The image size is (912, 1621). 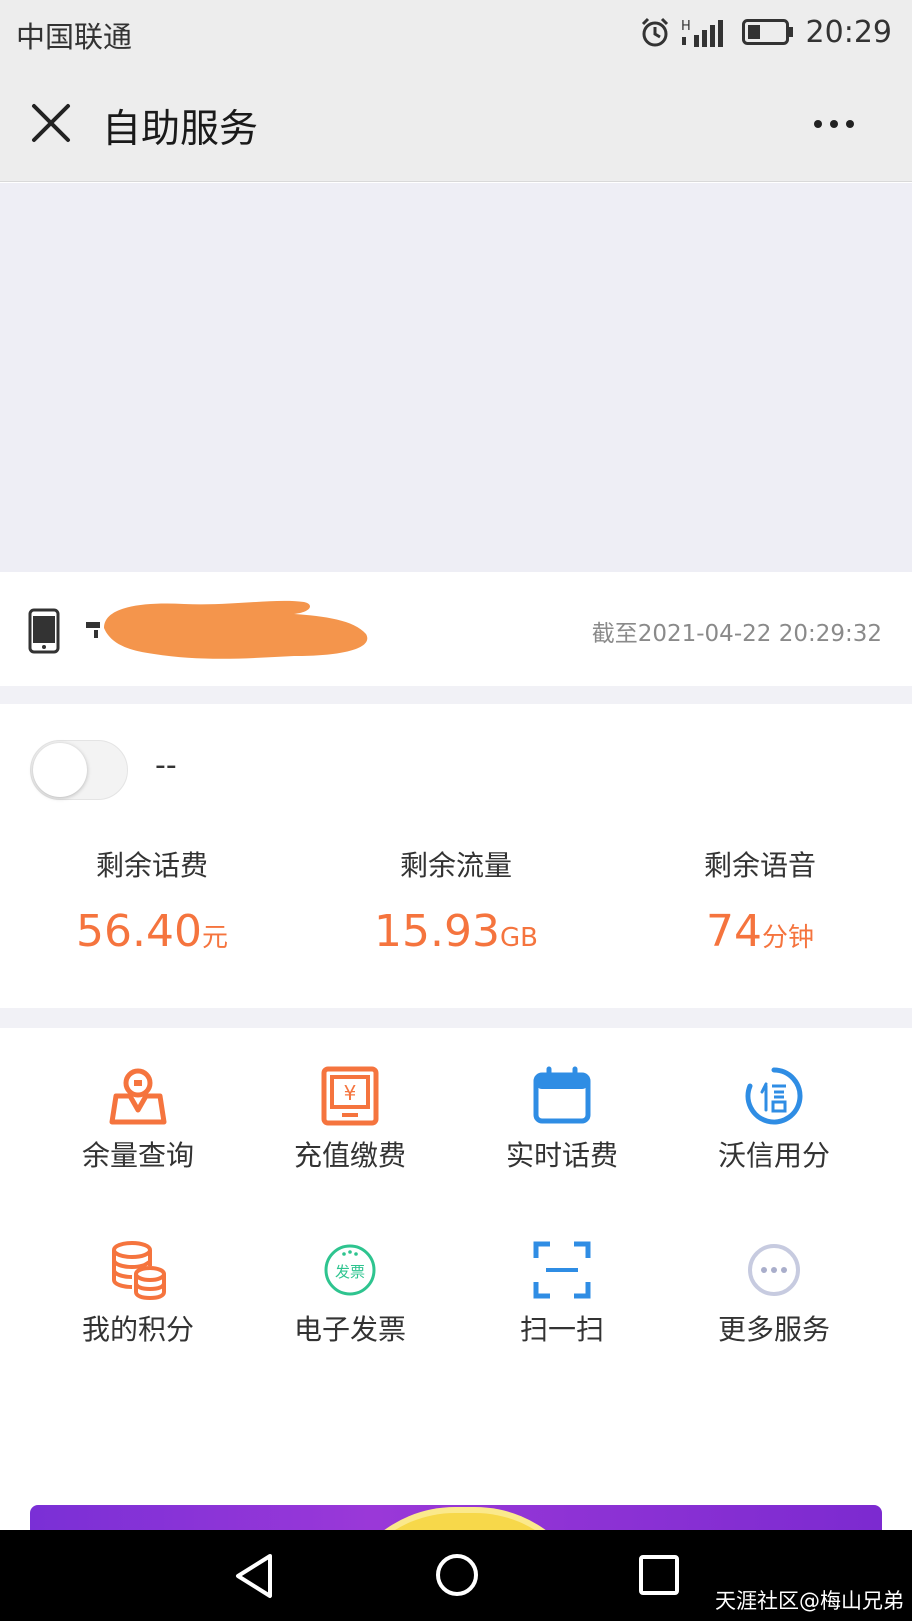 I want to click on more-services-icon, so click(x=774, y=1270).